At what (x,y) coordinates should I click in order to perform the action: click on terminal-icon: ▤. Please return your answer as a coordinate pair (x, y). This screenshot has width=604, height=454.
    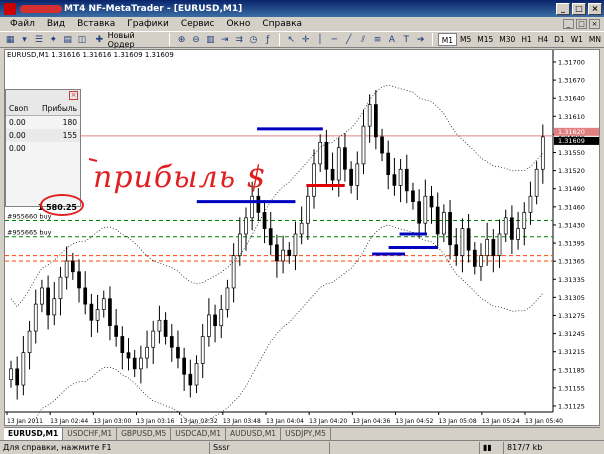
    Looking at the image, I should click on (68, 39).